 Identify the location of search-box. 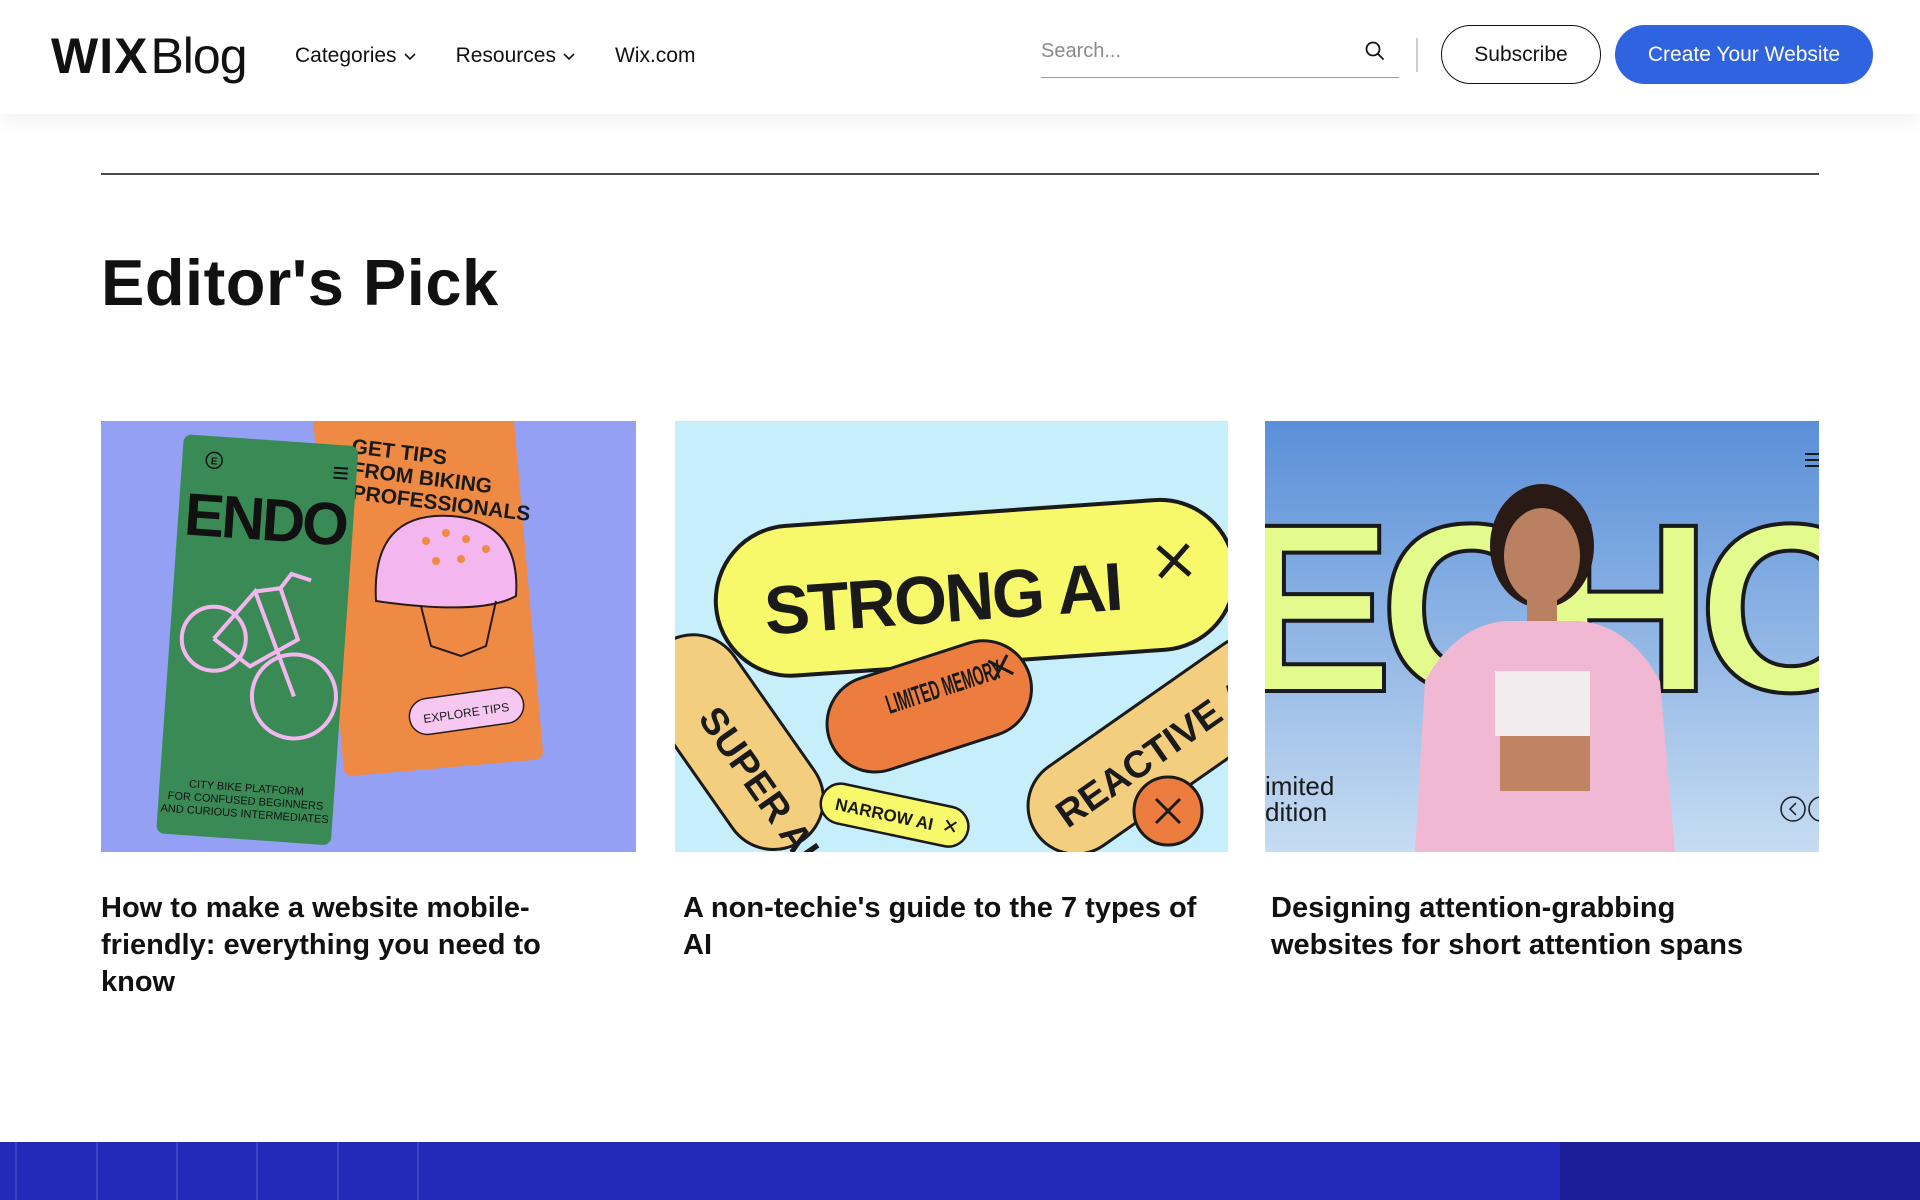
(1220, 56).